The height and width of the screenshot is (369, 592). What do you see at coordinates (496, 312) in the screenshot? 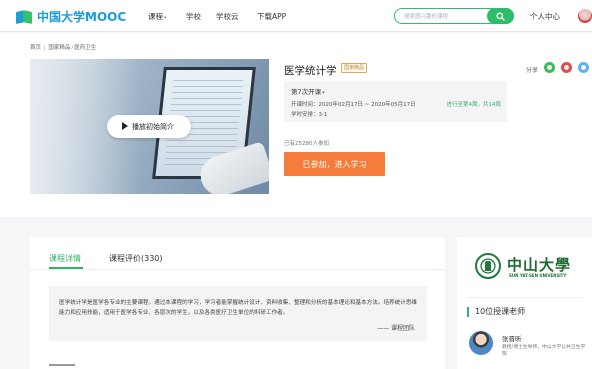
I see `teachers-heading: 10位授课老师` at bounding box center [496, 312].